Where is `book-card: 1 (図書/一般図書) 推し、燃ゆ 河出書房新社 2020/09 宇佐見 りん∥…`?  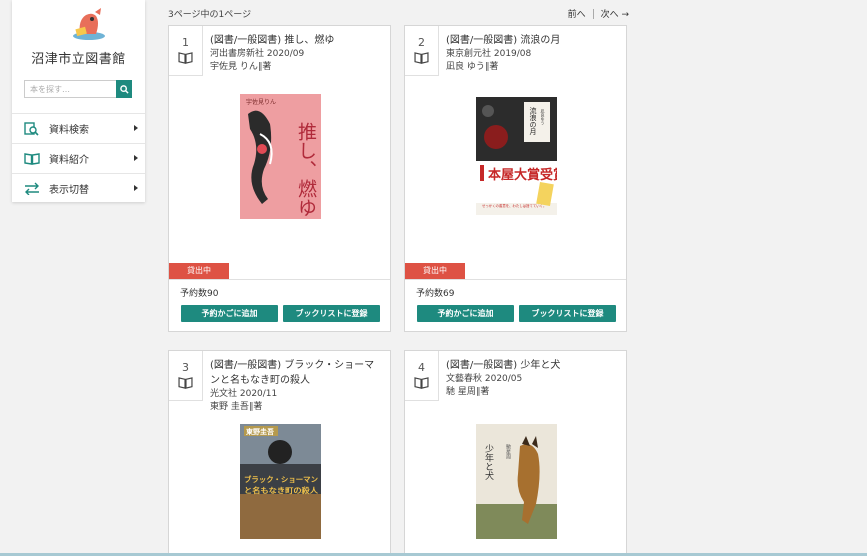
book-card: 1 (図書/一般図書) 推し、燃ゆ 河出書房新社 2020/09 宇佐見 りん∥… is located at coordinates (279, 178).